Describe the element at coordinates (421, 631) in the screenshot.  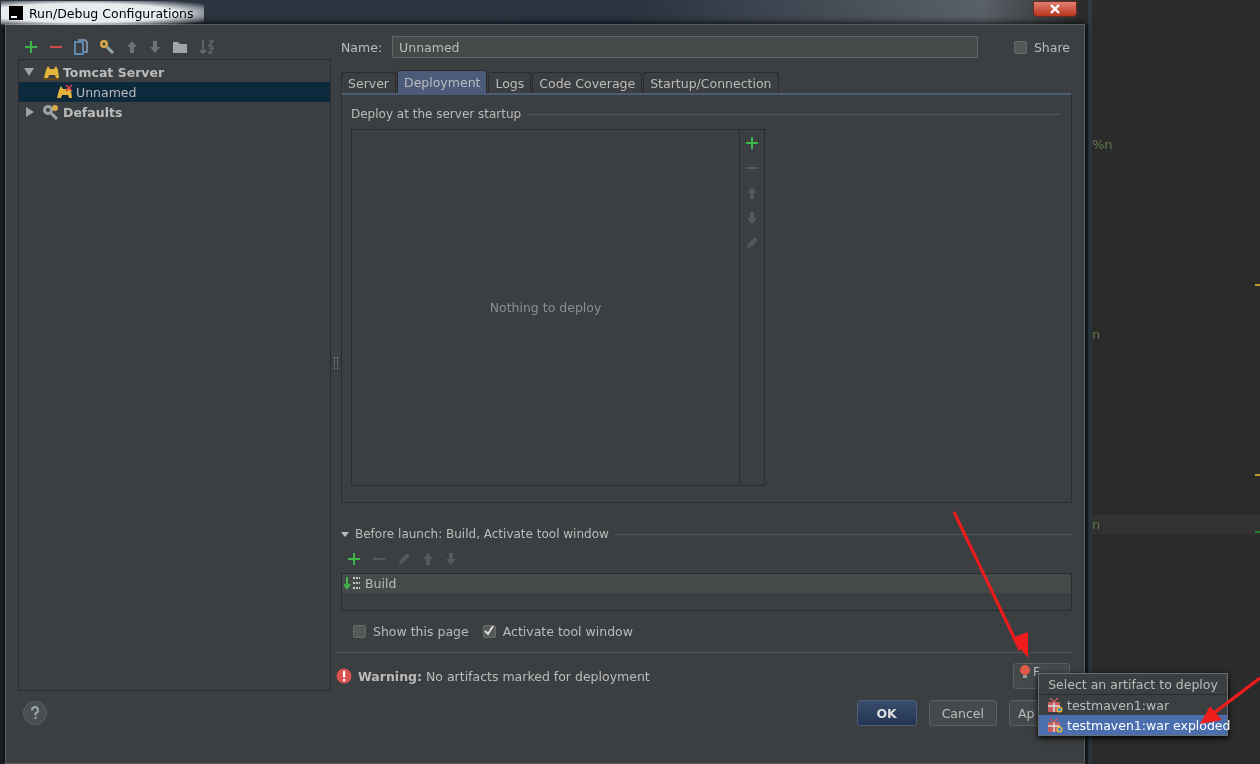
I see `option-label: Show this page` at that location.